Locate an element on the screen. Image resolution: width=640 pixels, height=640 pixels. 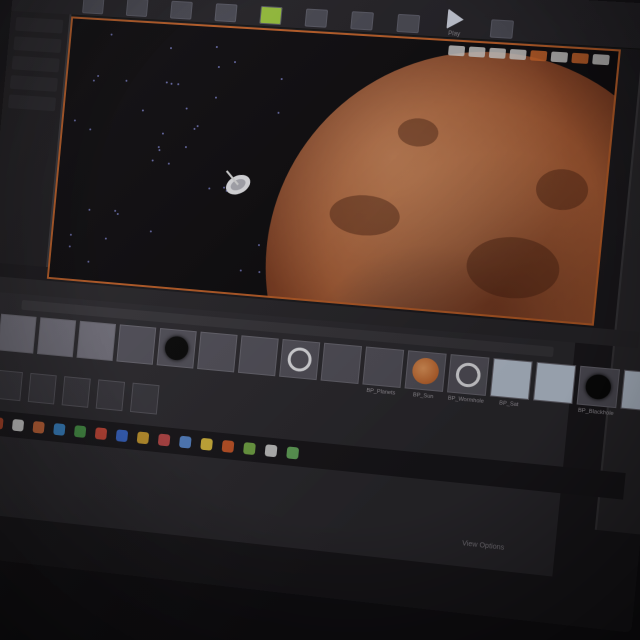
asset-label: BP_Sun is located at coordinates (423, 396).